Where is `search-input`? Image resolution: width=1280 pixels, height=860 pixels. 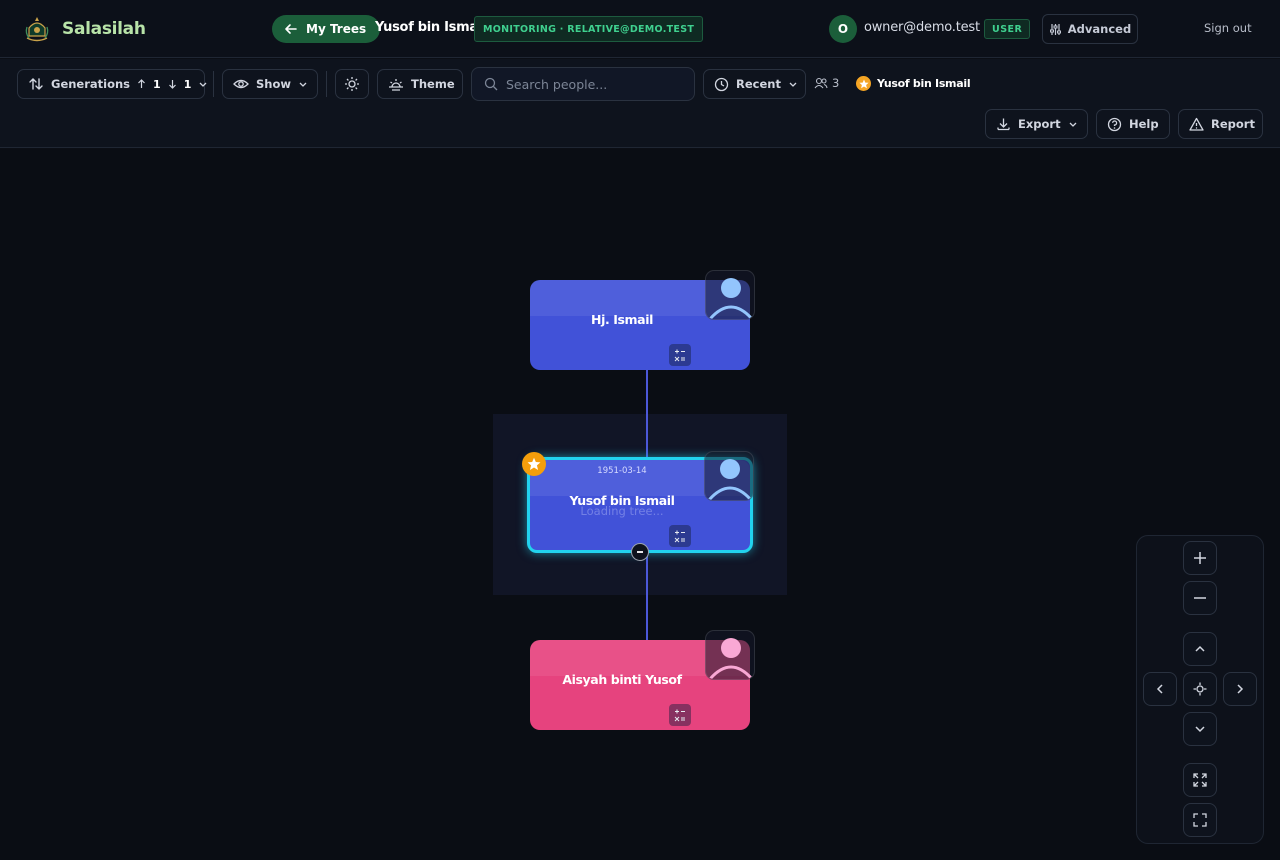 search-input is located at coordinates (591, 84).